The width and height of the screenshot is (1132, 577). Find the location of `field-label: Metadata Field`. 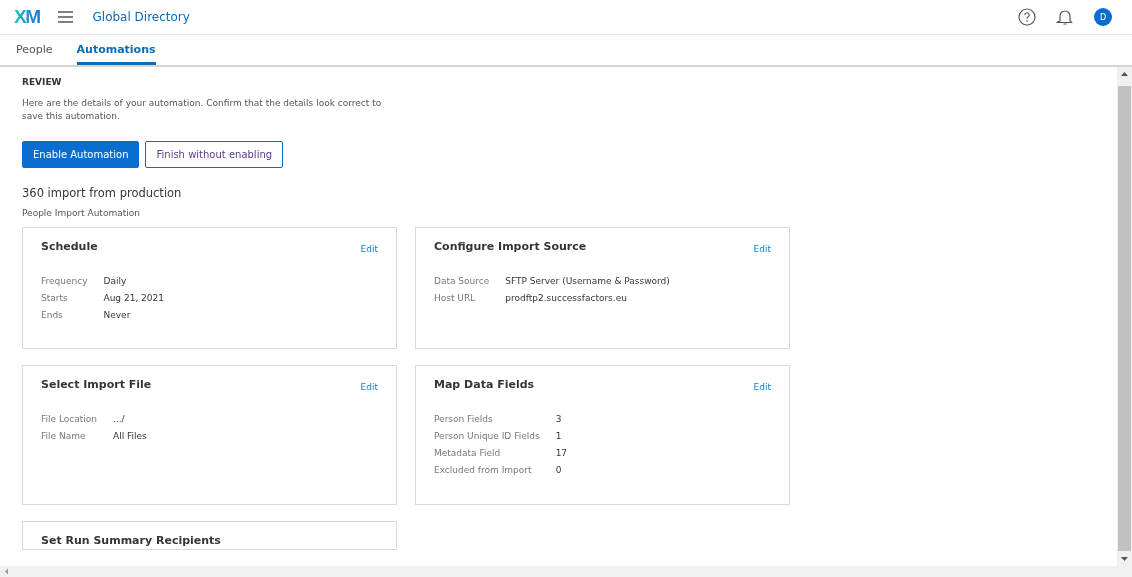

field-label: Metadata Field is located at coordinates (468, 453).